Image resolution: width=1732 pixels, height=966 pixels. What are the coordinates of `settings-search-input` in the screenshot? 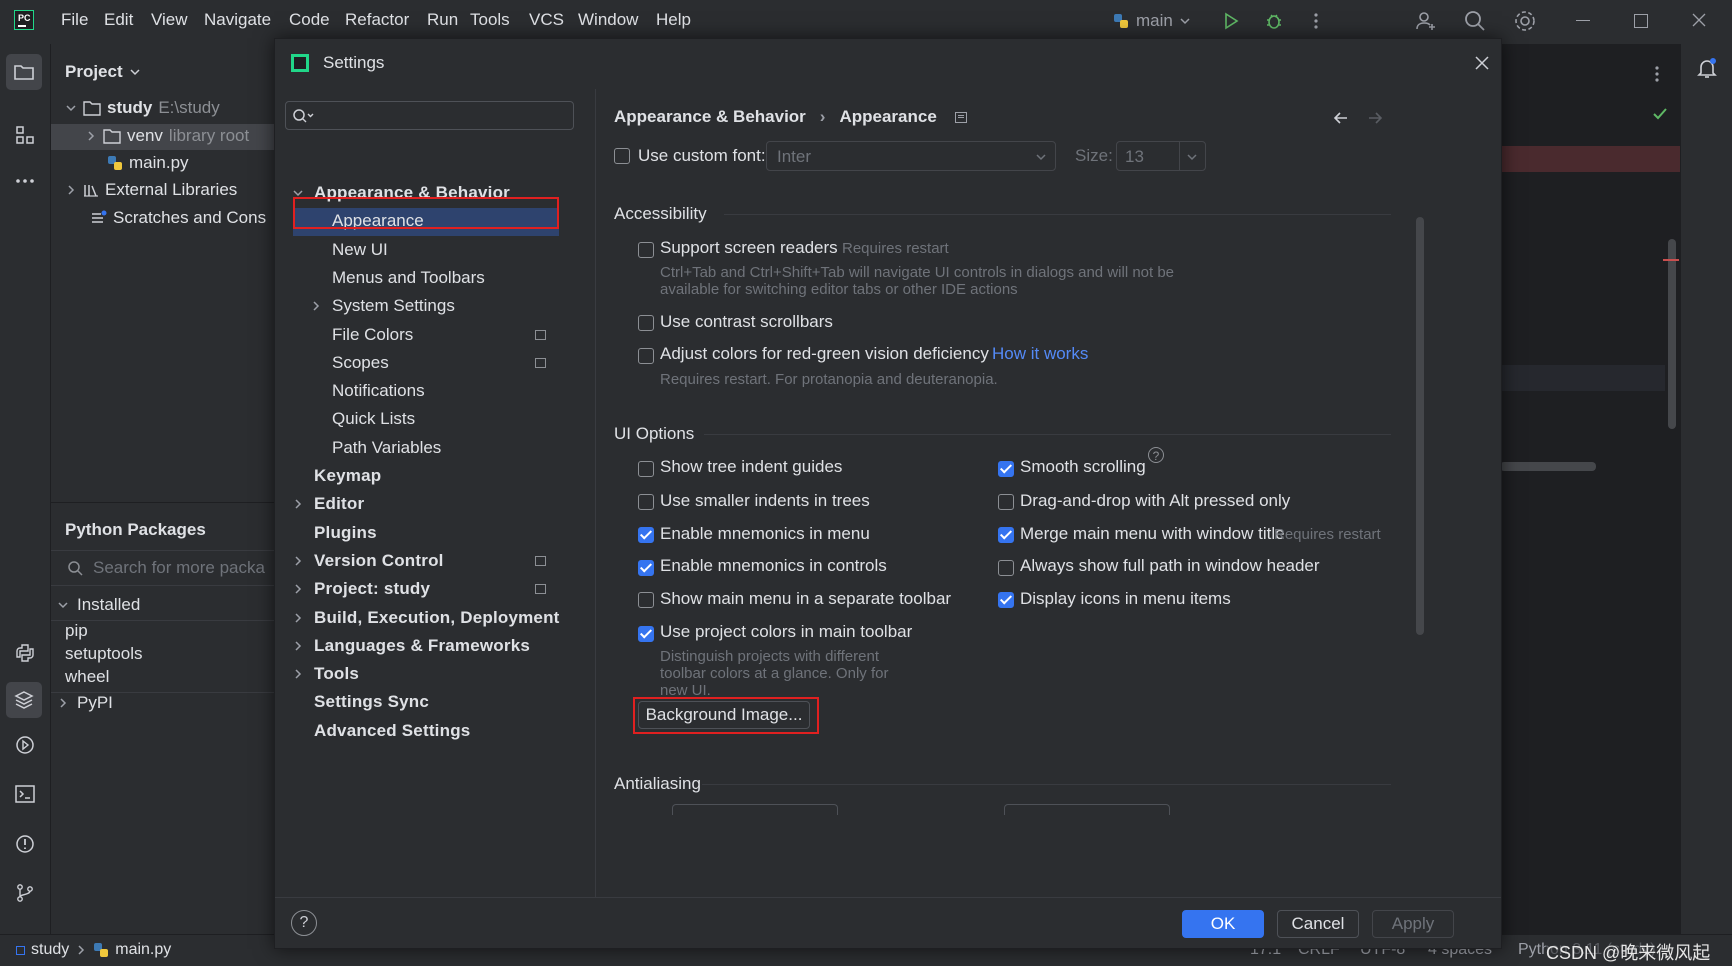 It's located at (445, 116).